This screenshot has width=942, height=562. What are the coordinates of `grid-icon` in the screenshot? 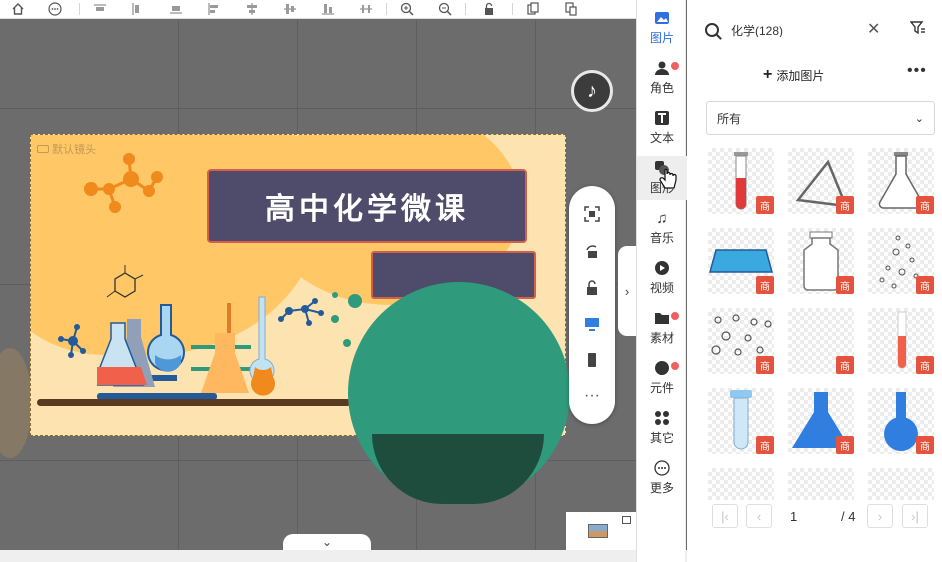 It's located at (662, 418).